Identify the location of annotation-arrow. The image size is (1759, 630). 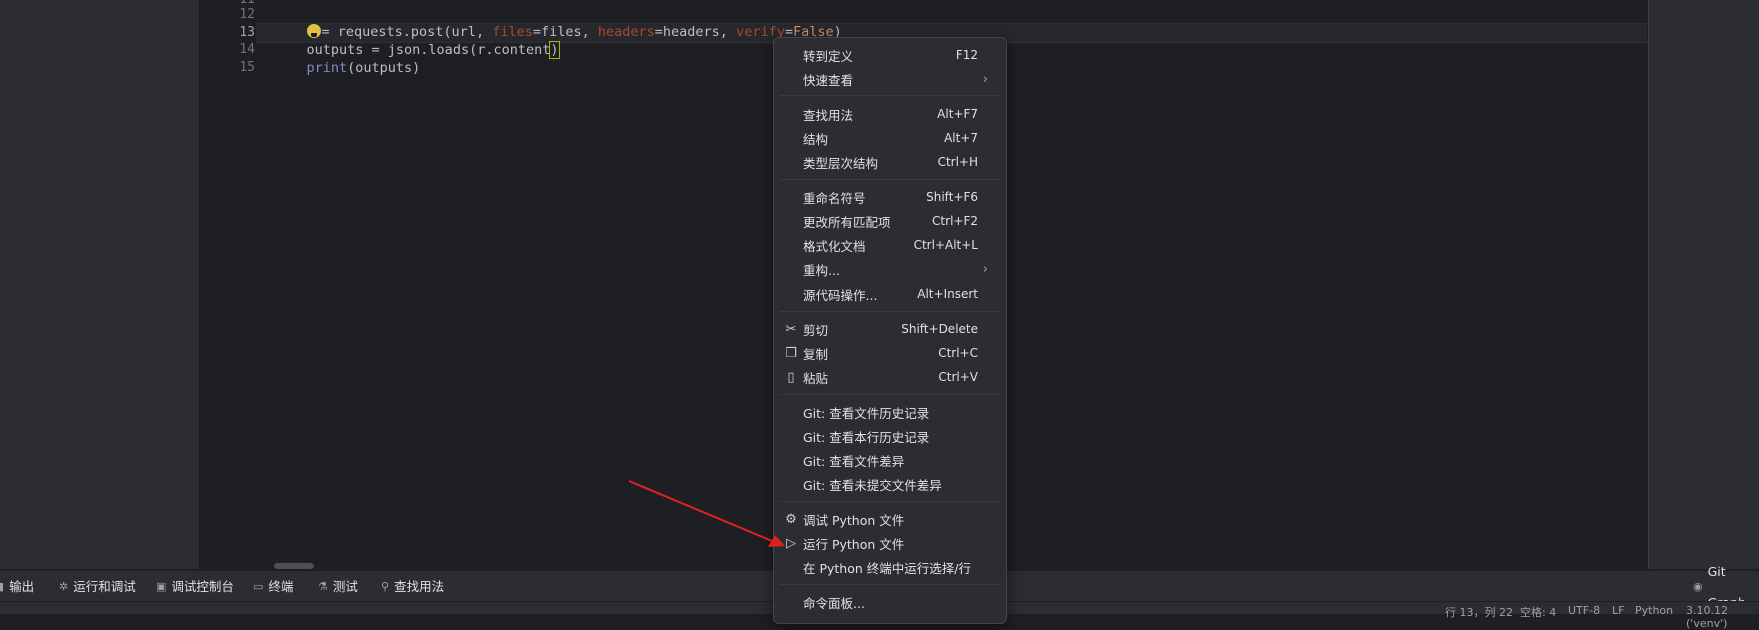
(706, 513).